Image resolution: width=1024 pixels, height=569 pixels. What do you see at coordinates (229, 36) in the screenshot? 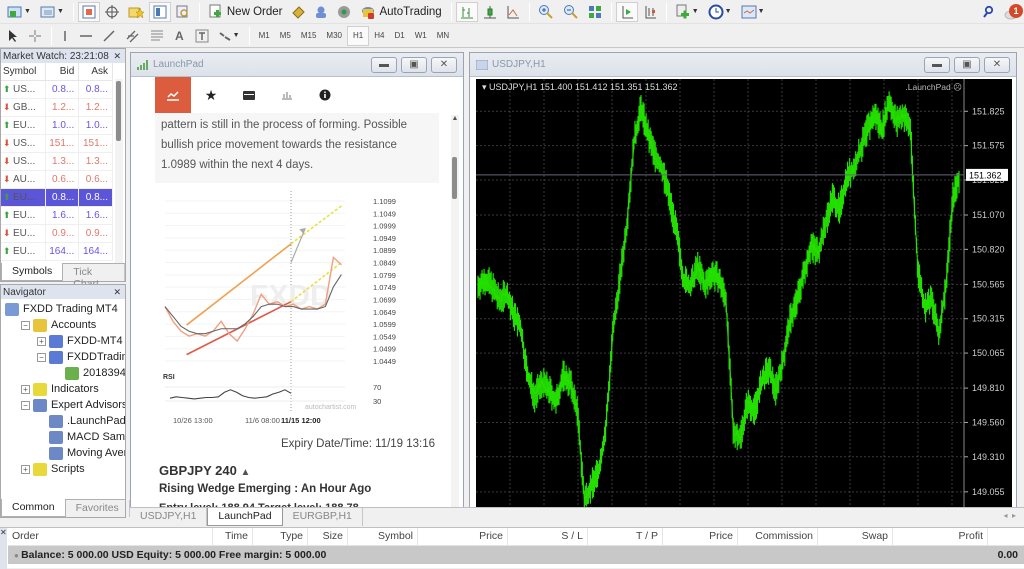
I see `arrows-tool: ▼` at bounding box center [229, 36].